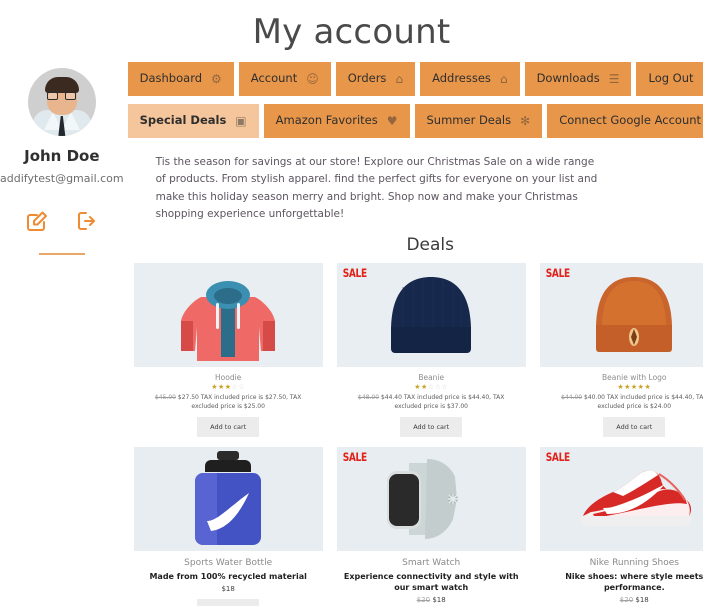 The image size is (703, 606). I want to click on product-name: Smart Watch, so click(431, 563).